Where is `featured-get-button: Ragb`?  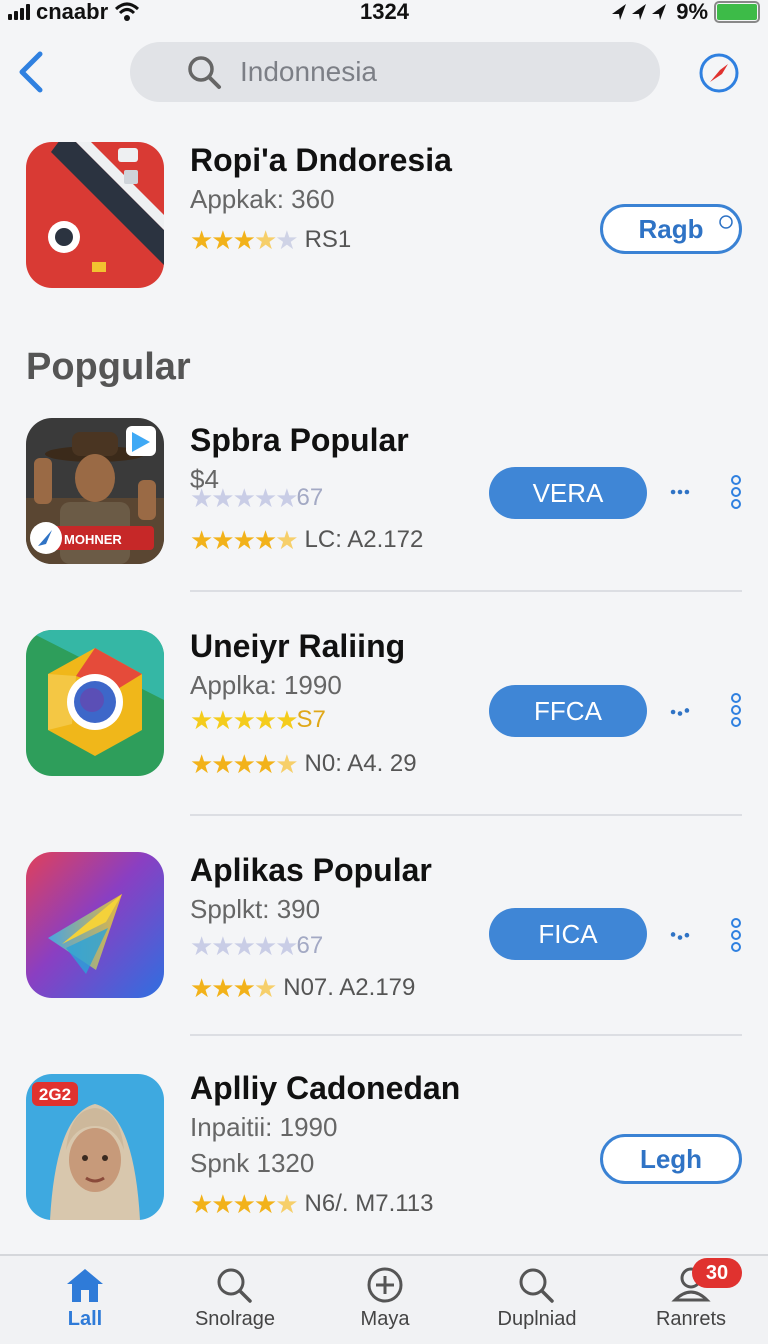 featured-get-button: Ragb is located at coordinates (671, 229).